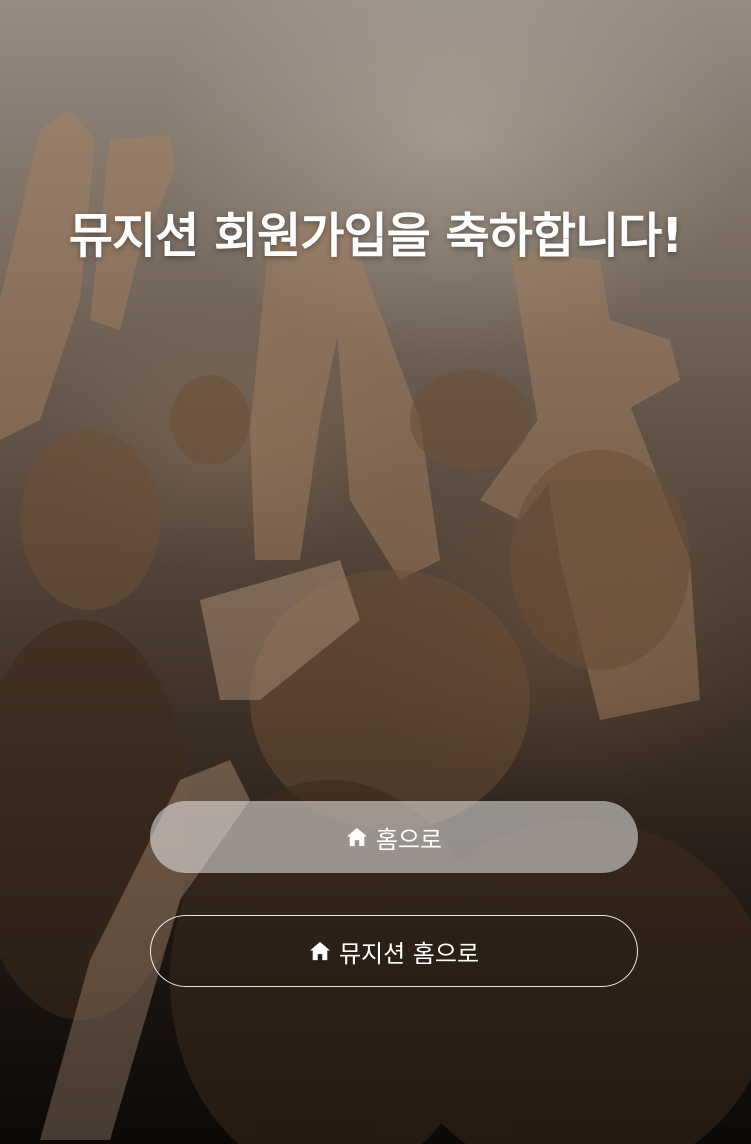 This screenshot has width=751, height=1144. What do you see at coordinates (409, 953) in the screenshot?
I see `musician-home-button-label: 뮤지션 홈으로` at bounding box center [409, 953].